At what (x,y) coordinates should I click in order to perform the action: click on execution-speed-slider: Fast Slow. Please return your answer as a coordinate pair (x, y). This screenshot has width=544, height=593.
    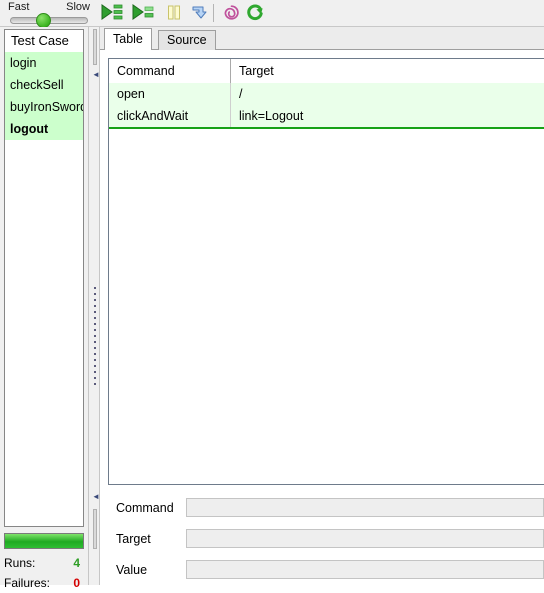
    Looking at the image, I should click on (49, 14).